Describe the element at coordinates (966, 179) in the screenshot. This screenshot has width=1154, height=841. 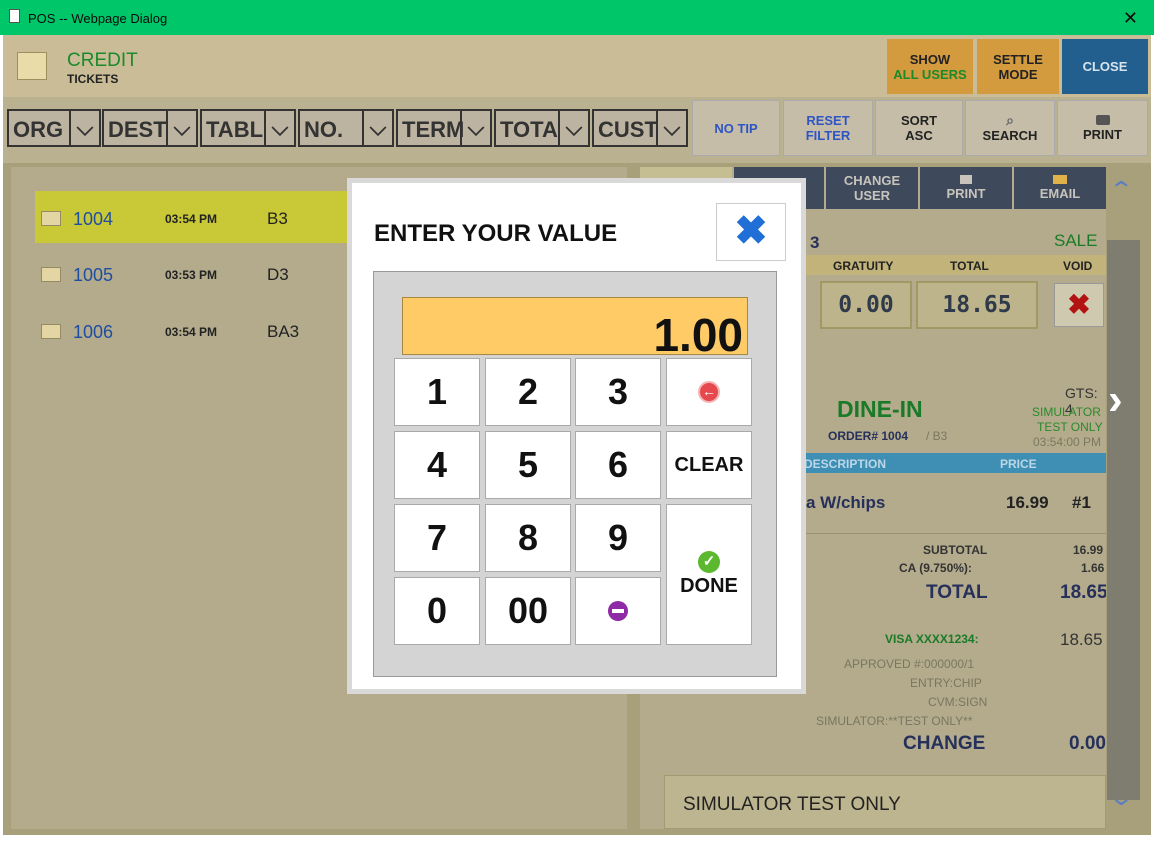
I see `printer-icon` at that location.